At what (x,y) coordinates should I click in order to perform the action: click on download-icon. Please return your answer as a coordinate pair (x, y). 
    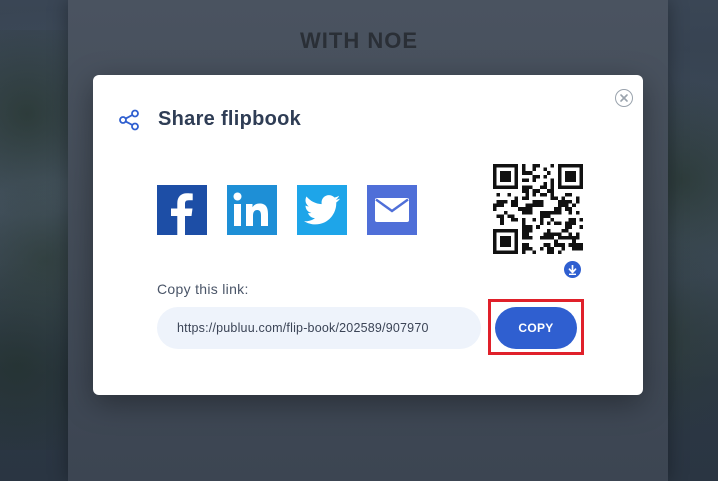
    Looking at the image, I should click on (572, 269).